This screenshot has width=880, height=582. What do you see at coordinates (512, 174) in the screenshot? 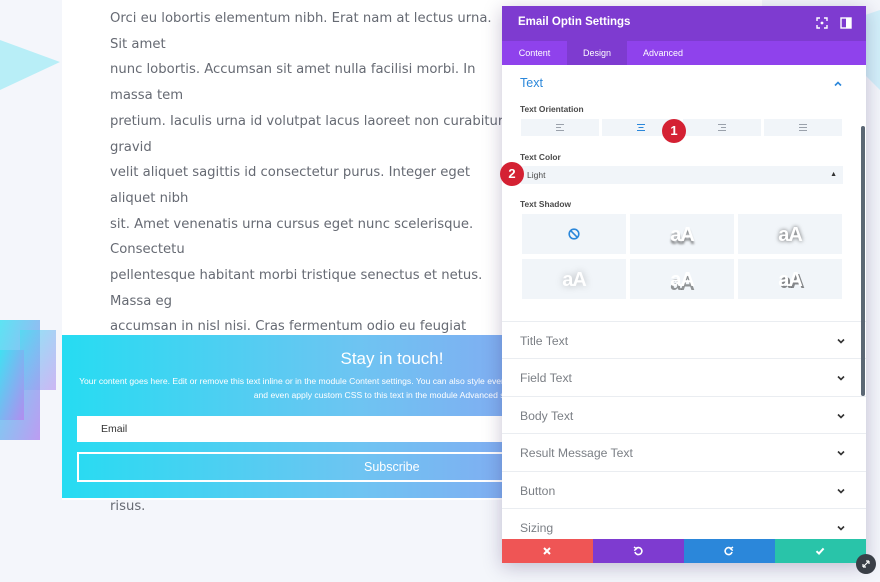
I see `annotation-badge-2: 2` at bounding box center [512, 174].